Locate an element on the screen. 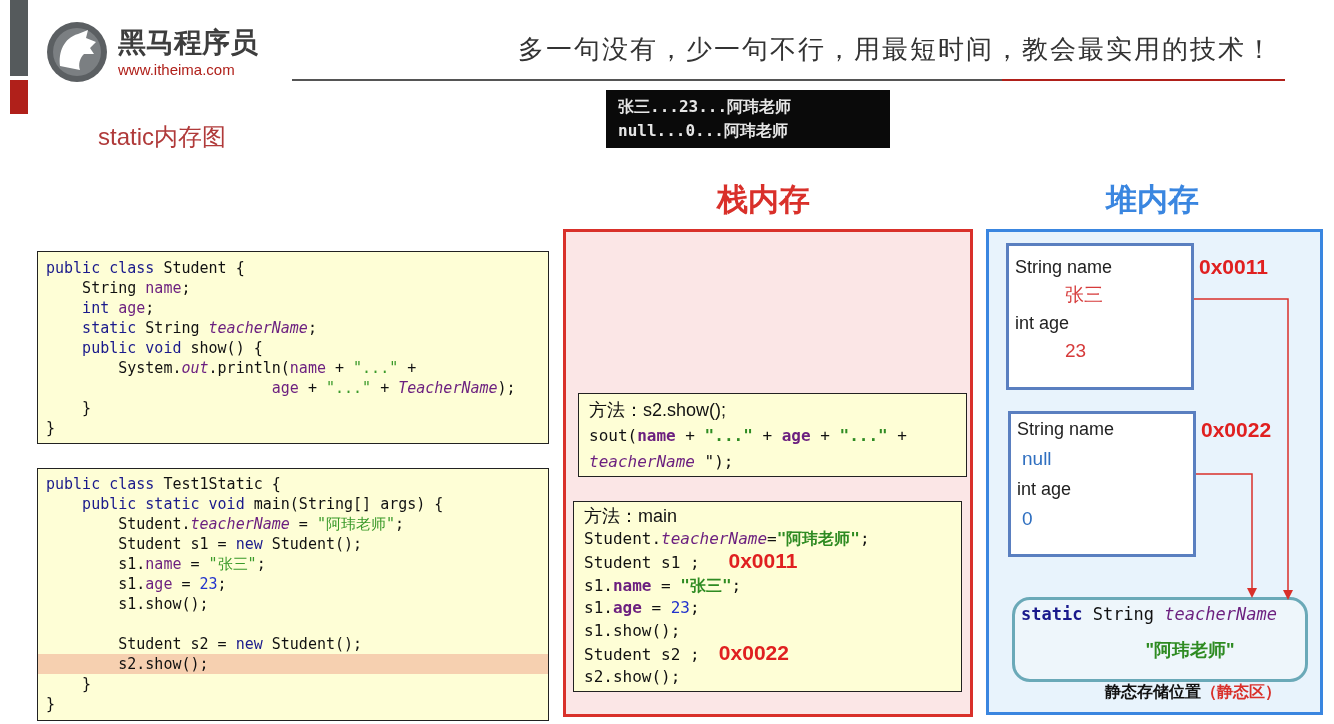  code-line: public class Test1Static { is located at coordinates (163, 484).